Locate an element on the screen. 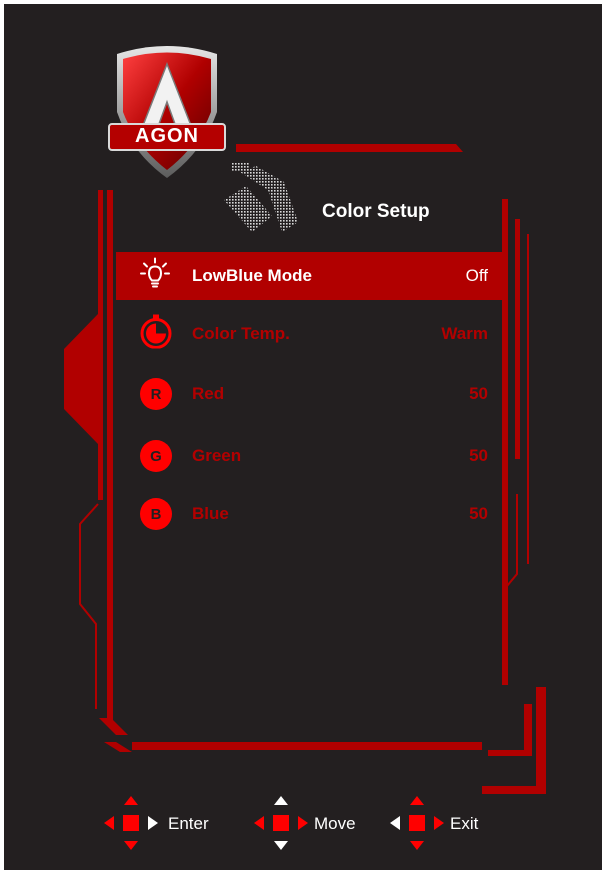 This screenshot has width=606, height=874. menu-item-blue: B Blue 50 is located at coordinates (309, 514).